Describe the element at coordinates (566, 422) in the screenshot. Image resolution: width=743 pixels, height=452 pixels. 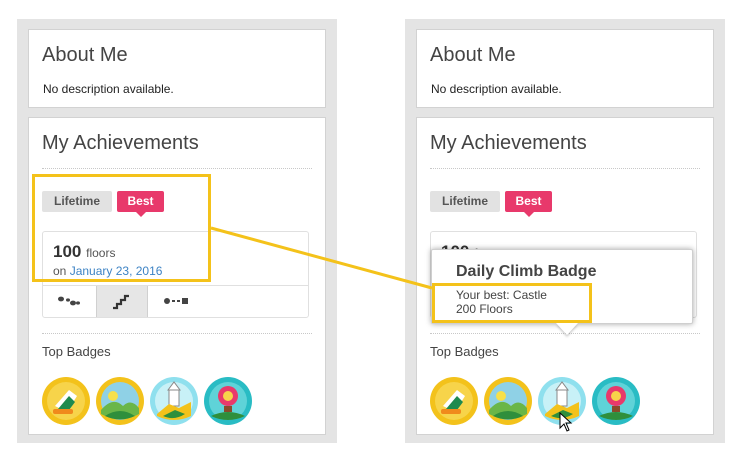
I see `cursor-icon` at that location.